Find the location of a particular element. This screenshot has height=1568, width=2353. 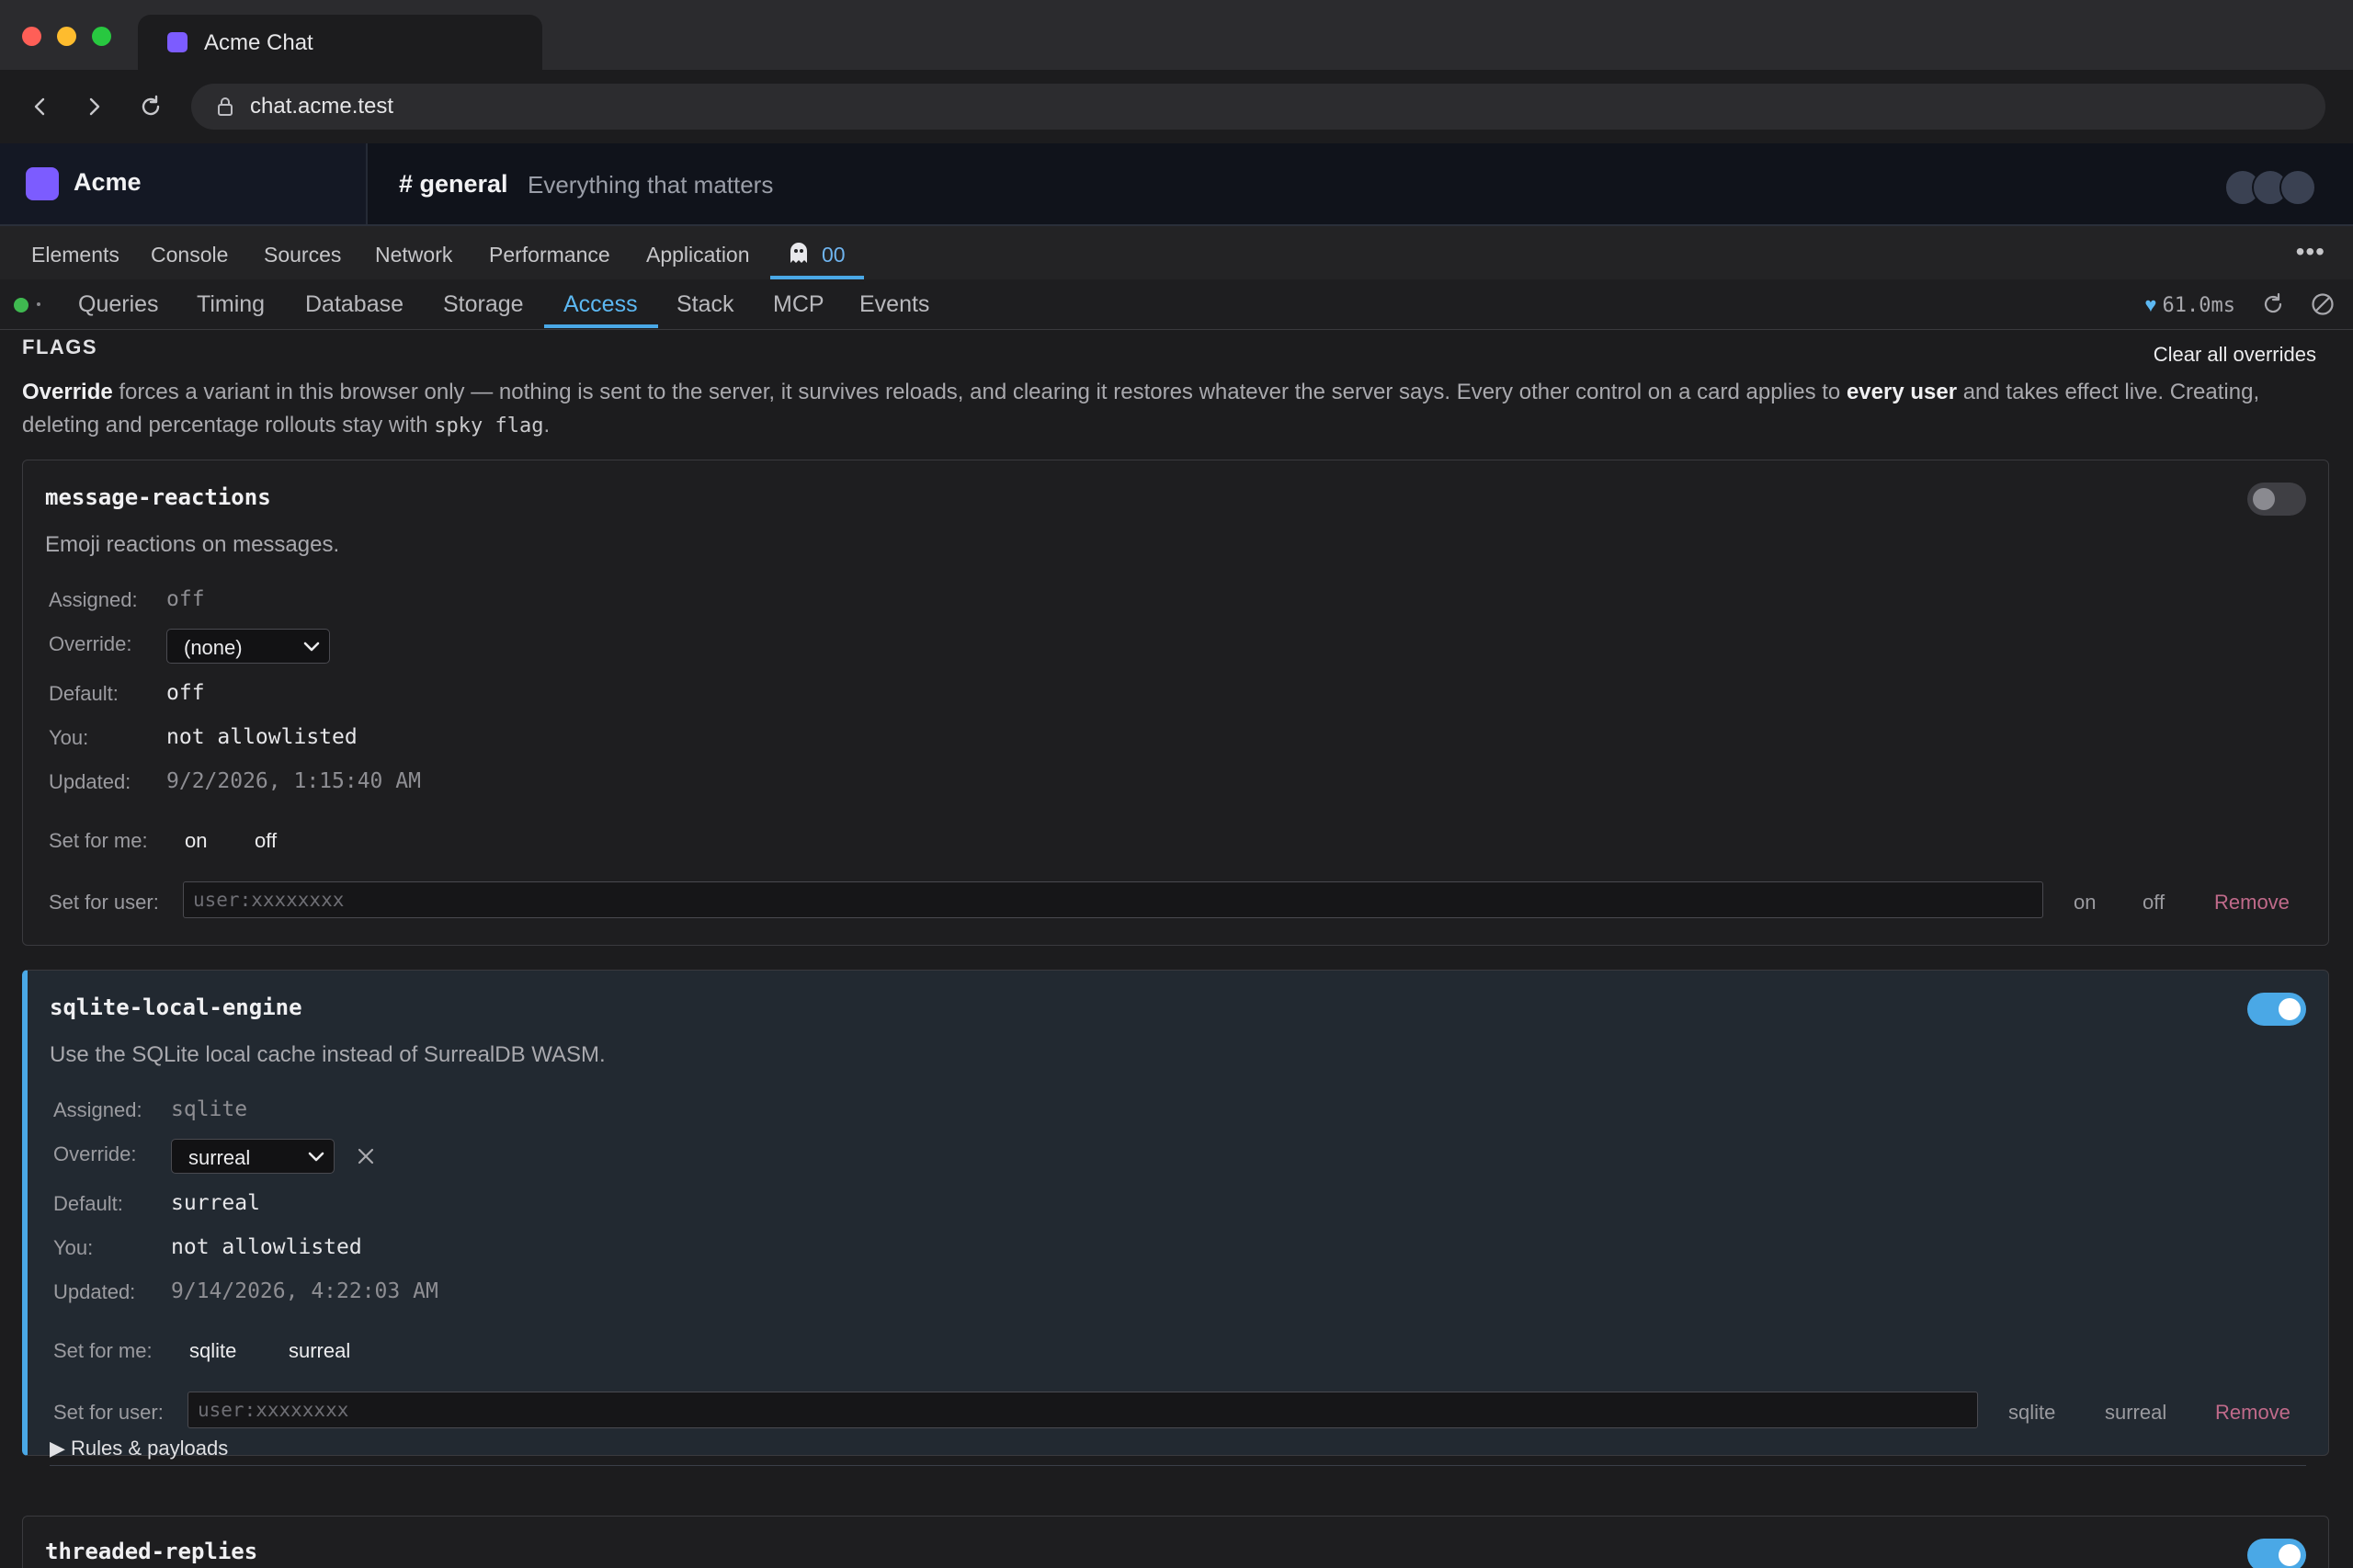

back-button is located at coordinates (40, 106).